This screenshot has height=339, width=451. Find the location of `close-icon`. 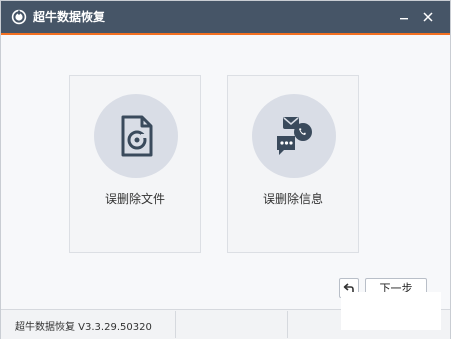

close-icon is located at coordinates (428, 17).